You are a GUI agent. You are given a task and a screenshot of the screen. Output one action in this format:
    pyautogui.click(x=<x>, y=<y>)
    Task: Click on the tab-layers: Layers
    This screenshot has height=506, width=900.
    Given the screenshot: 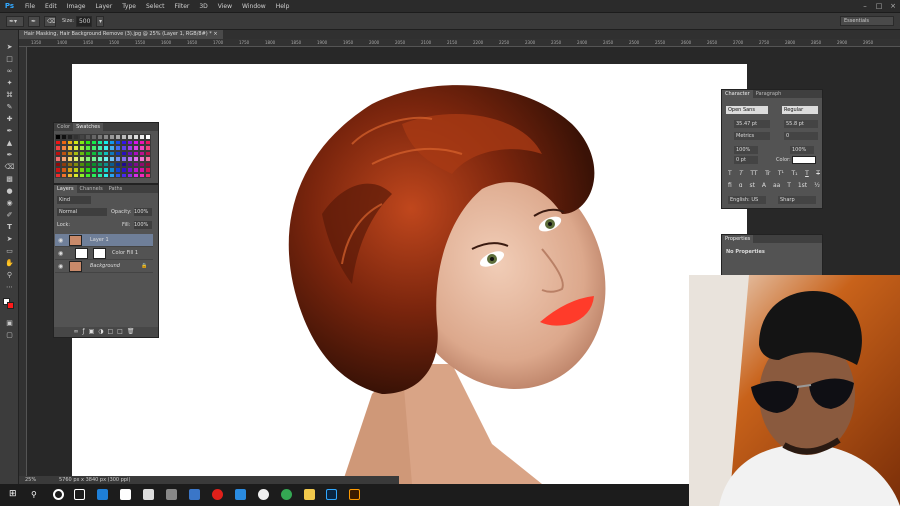 What is the action you would take?
    pyautogui.click(x=65, y=189)
    